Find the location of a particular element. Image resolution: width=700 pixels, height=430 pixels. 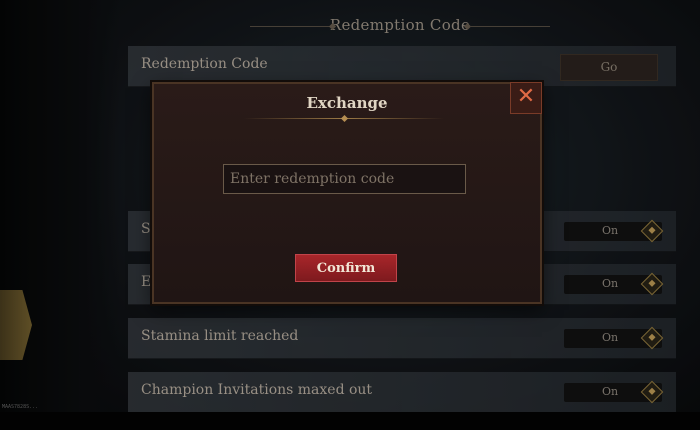

confirm-button: Confirm is located at coordinates (346, 268).